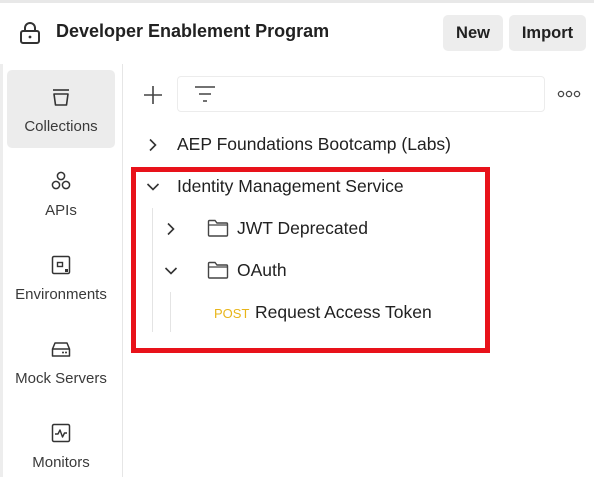  What do you see at coordinates (361, 94) in the screenshot?
I see `search-input` at bounding box center [361, 94].